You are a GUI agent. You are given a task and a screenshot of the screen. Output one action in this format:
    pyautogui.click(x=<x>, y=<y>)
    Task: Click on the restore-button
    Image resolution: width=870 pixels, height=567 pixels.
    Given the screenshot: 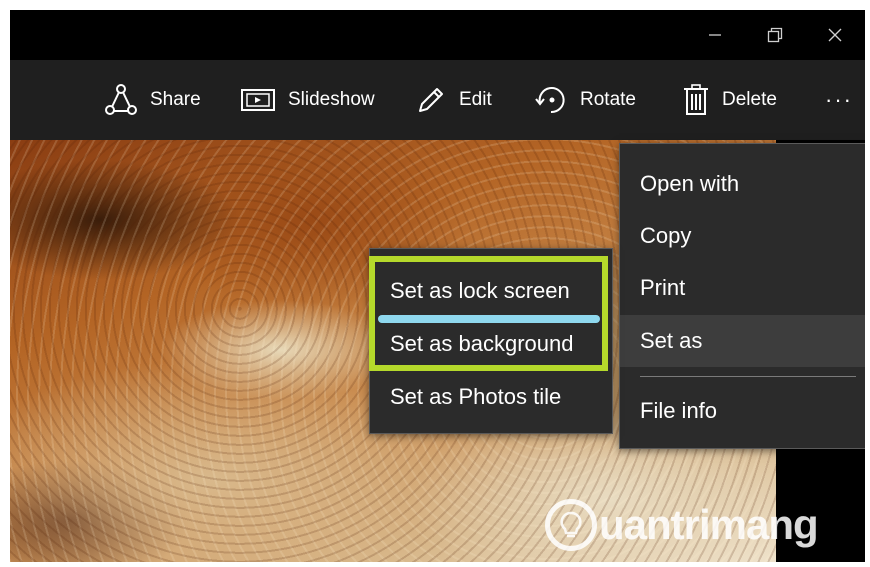 What is the action you would take?
    pyautogui.click(x=775, y=35)
    